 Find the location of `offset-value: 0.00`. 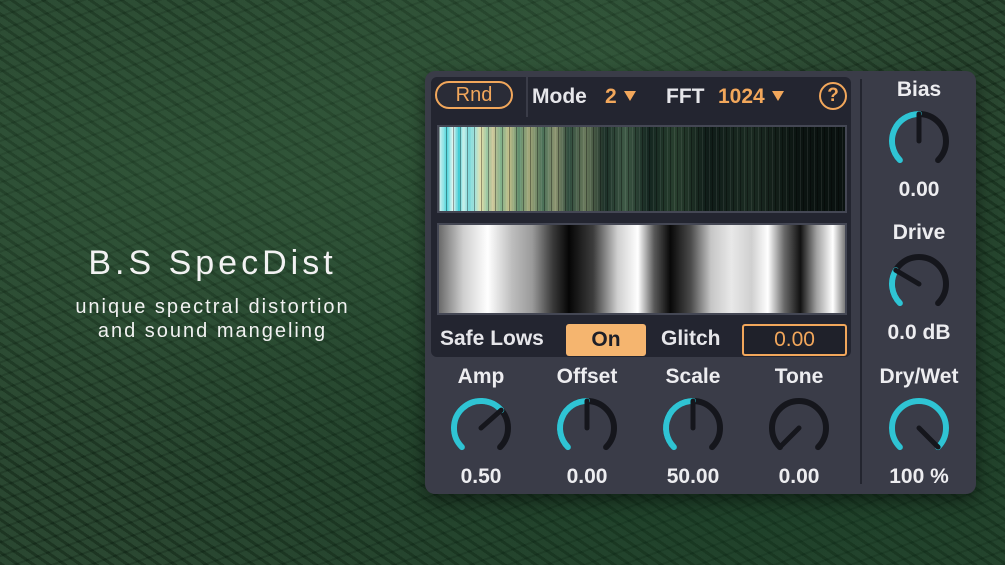

offset-value: 0.00 is located at coordinates (587, 476).